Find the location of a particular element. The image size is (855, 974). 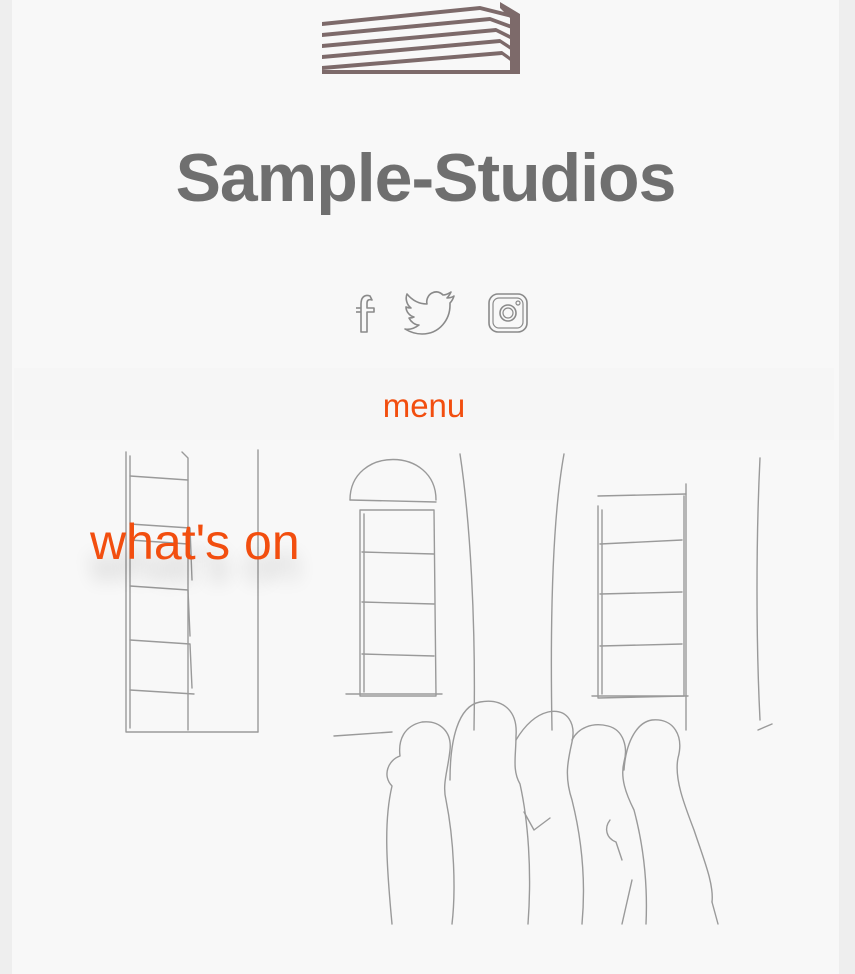

instagram-icon is located at coordinates (508, 312).